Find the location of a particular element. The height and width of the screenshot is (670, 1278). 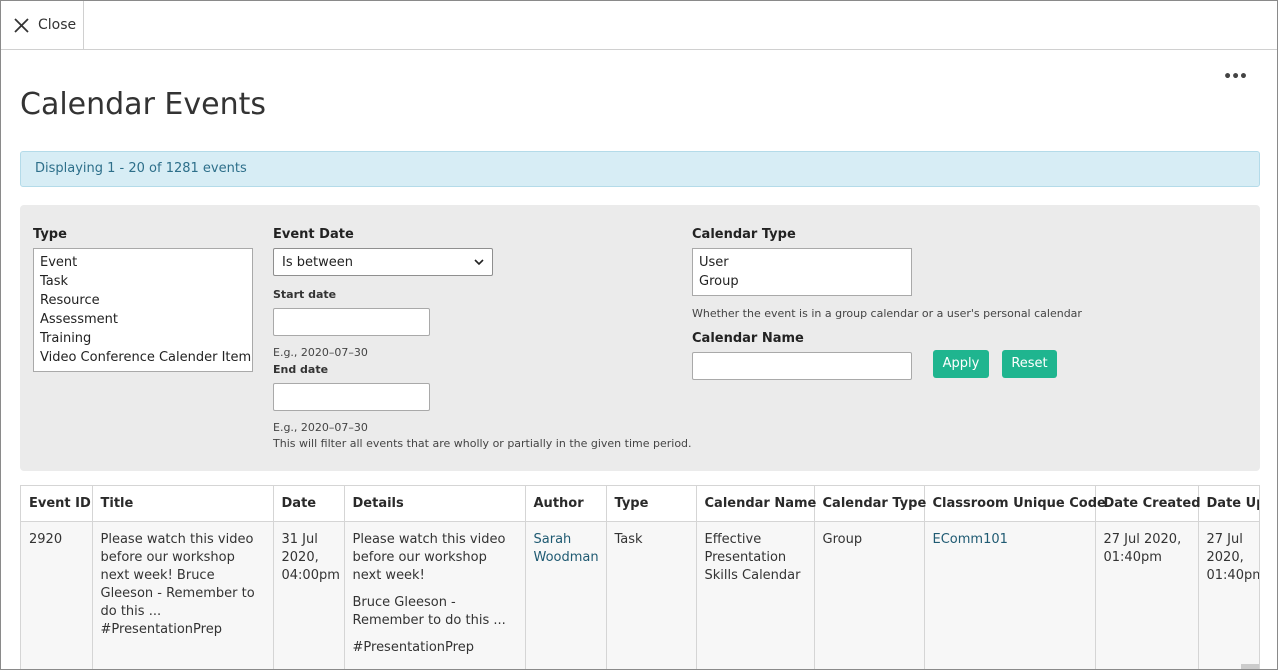

horizontal-scrollbar is located at coordinates (1250, 666).